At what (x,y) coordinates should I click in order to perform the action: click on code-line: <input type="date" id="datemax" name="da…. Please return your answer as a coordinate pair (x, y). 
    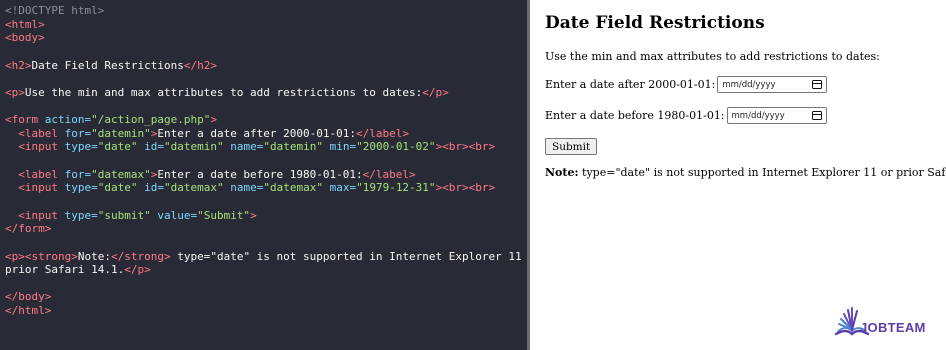
    Looking at the image, I should click on (266, 188).